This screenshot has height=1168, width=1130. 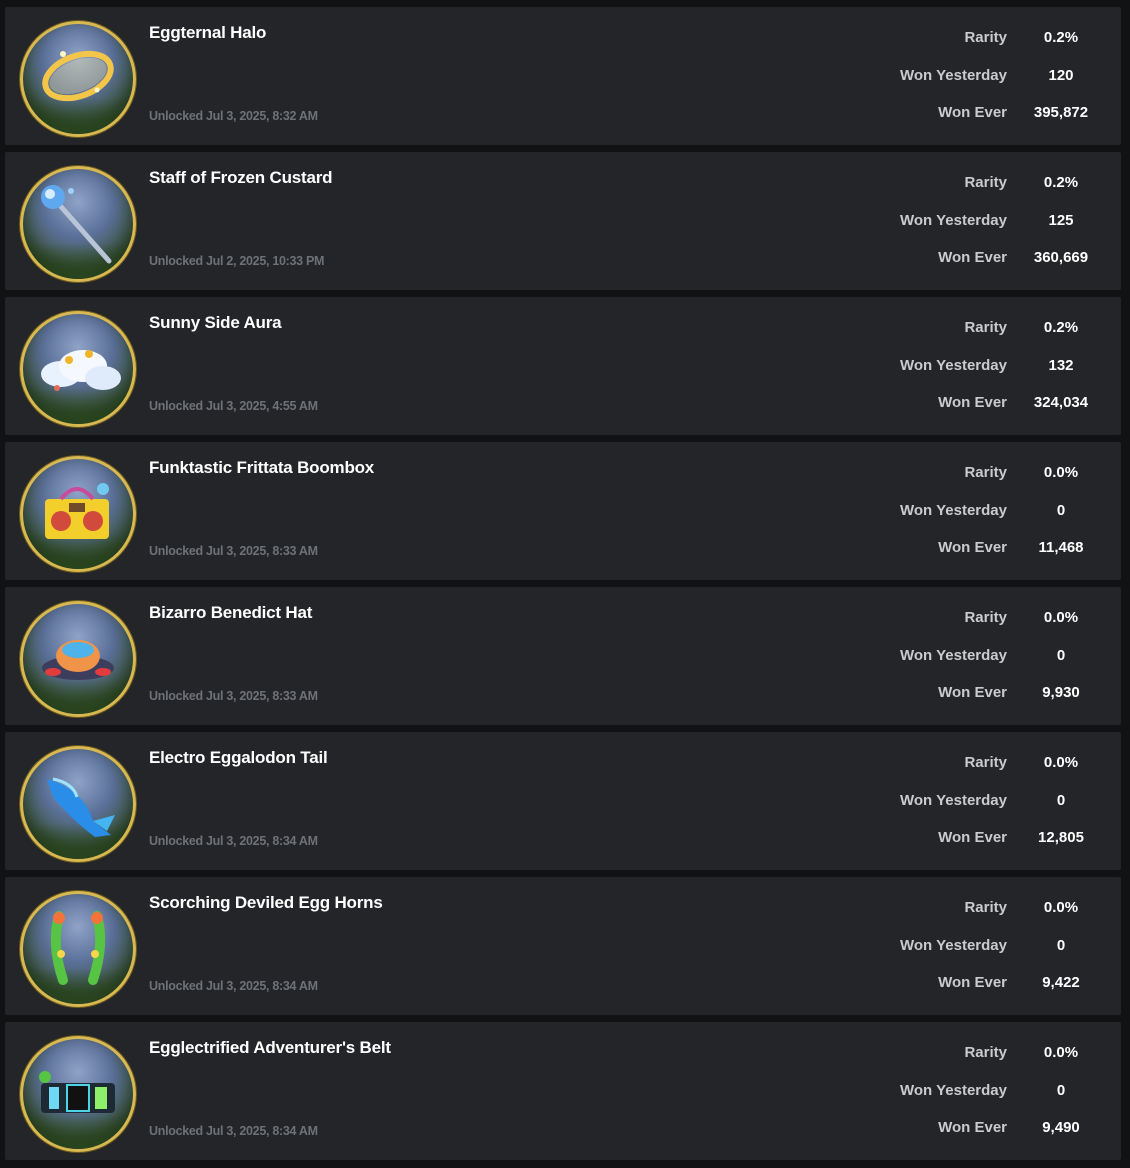 What do you see at coordinates (77, 511) in the screenshot?
I see `boombox-icon` at bounding box center [77, 511].